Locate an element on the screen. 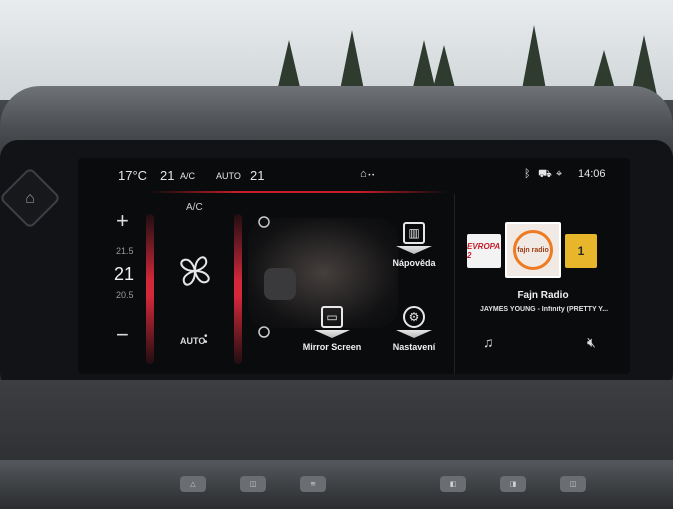 Image resolution: width=673 pixels, height=509 pixels. auto-button: AUTO is located at coordinates (192, 341).